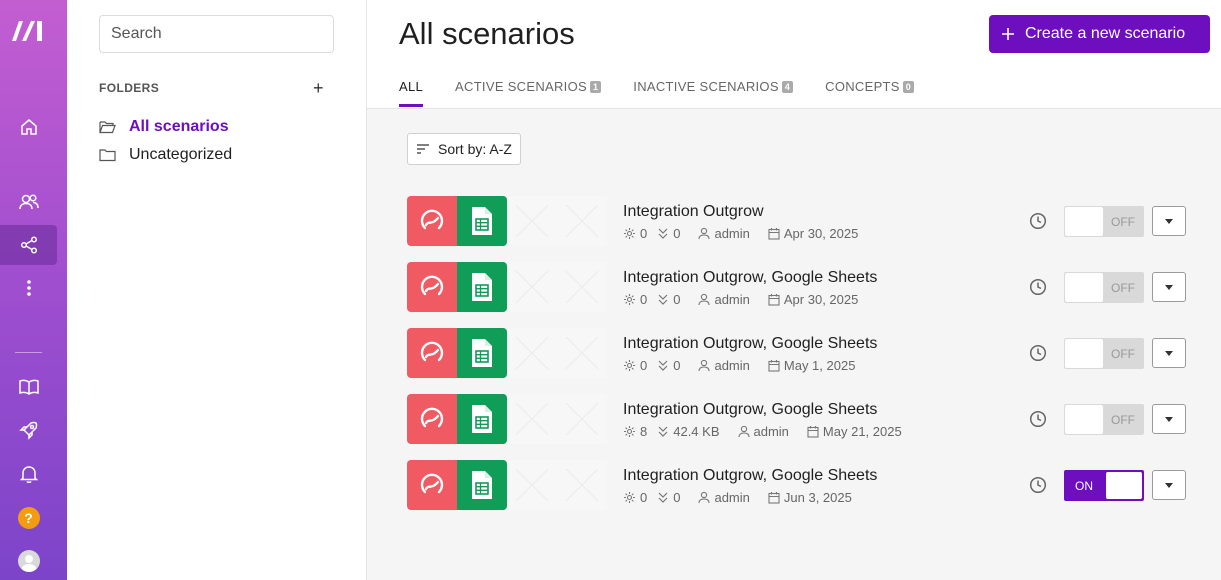 The height and width of the screenshot is (580, 1221). I want to click on tab-active-scenarios: ACTIVE SCENARIOS 1, so click(528, 92).